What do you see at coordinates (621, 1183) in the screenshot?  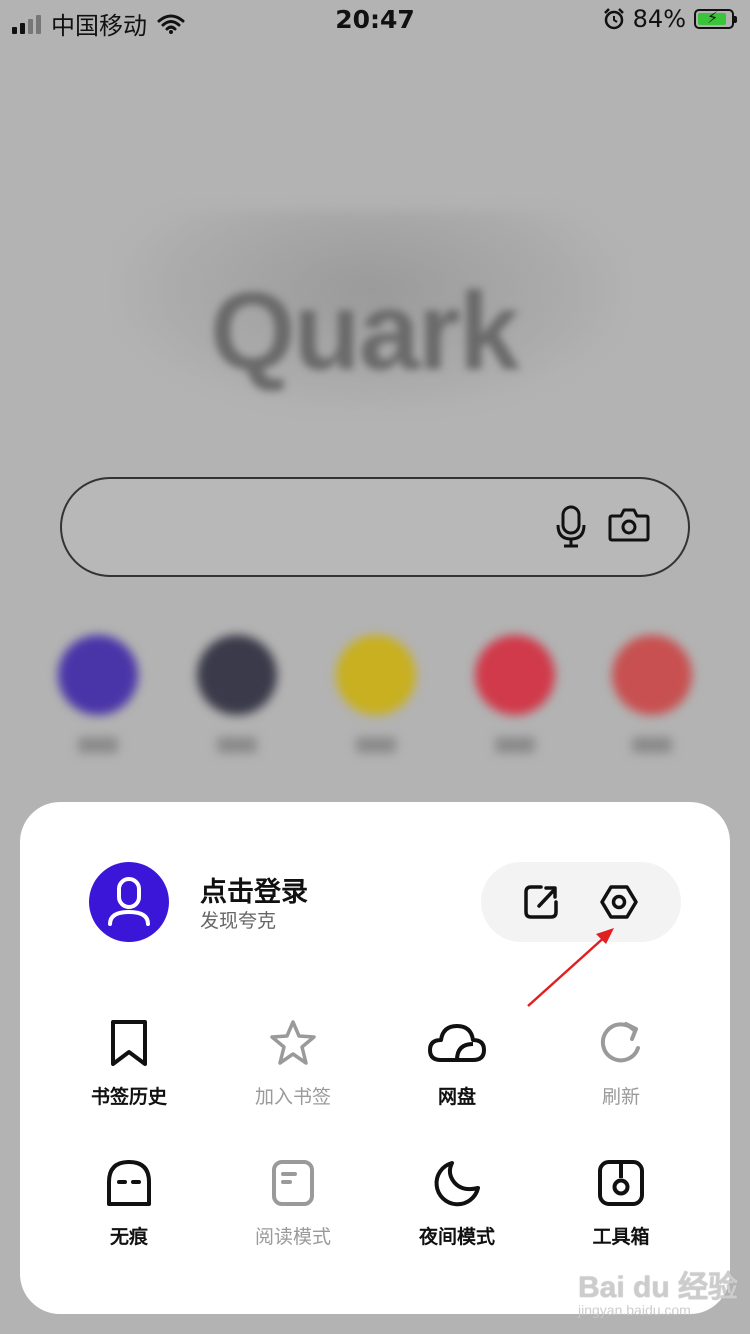 I see `toolbox-icon` at bounding box center [621, 1183].